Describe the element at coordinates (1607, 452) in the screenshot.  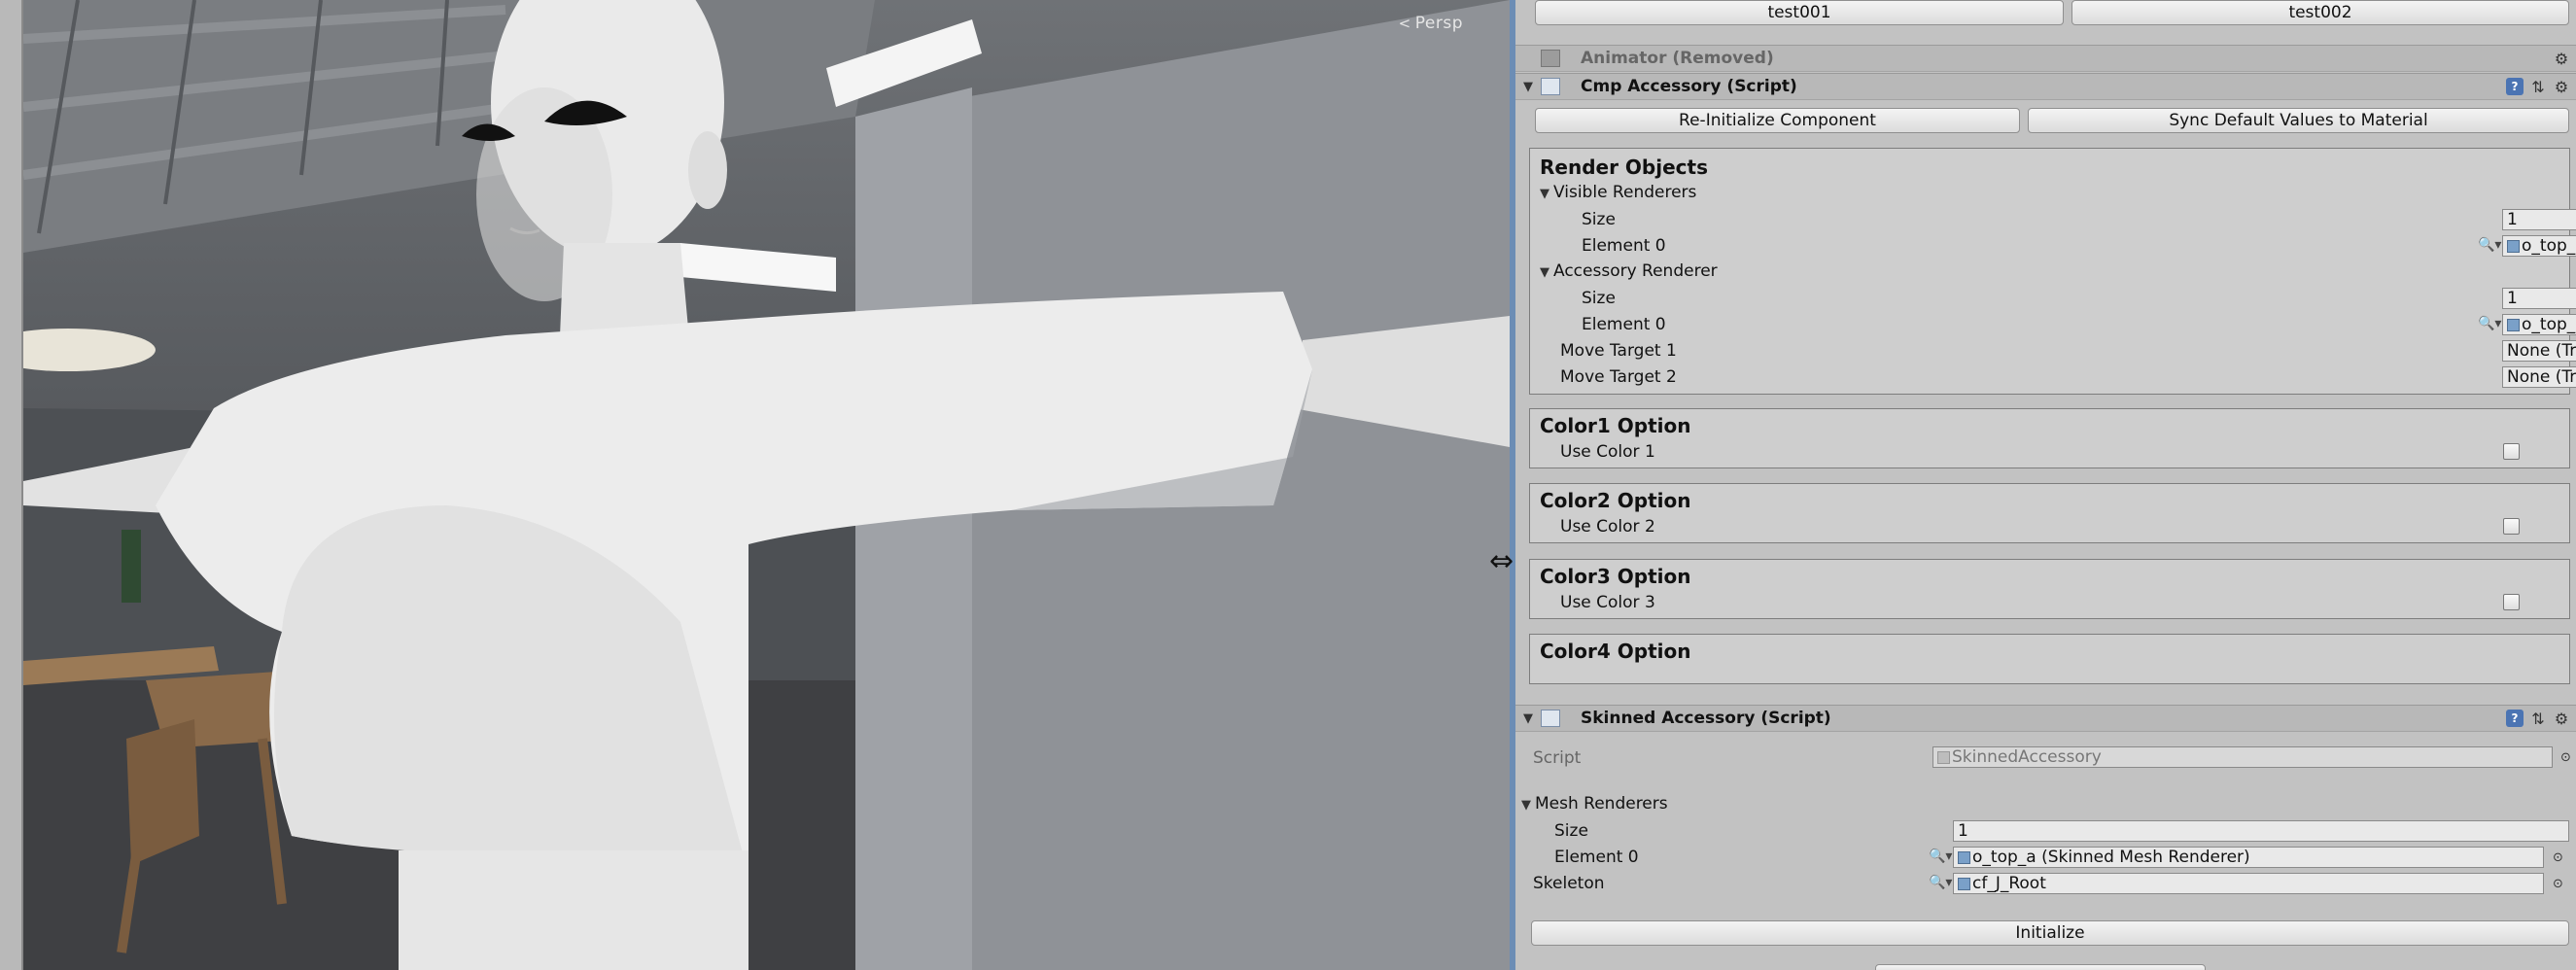
I see `use-color-1-label: Use Color 1` at that location.